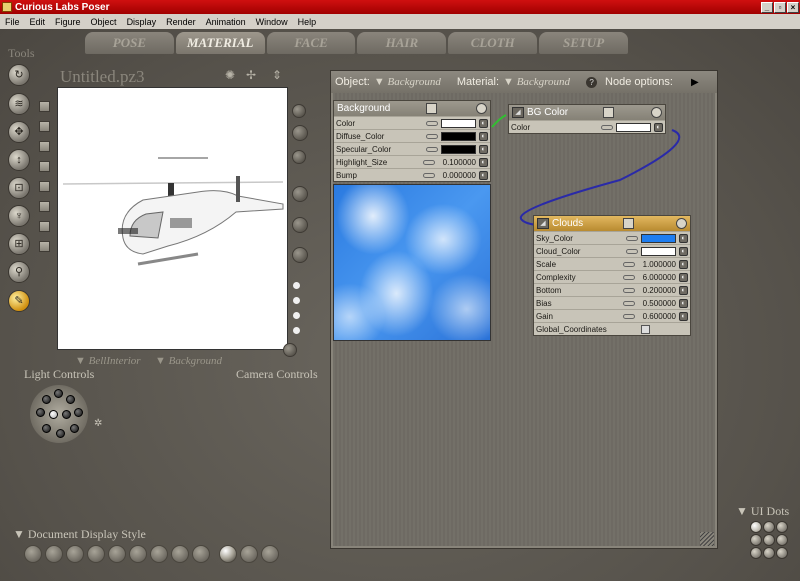 This screenshot has width=800, height=581. Describe the element at coordinates (583, 43) in the screenshot. I see `tab-setup: SETUP` at that location.